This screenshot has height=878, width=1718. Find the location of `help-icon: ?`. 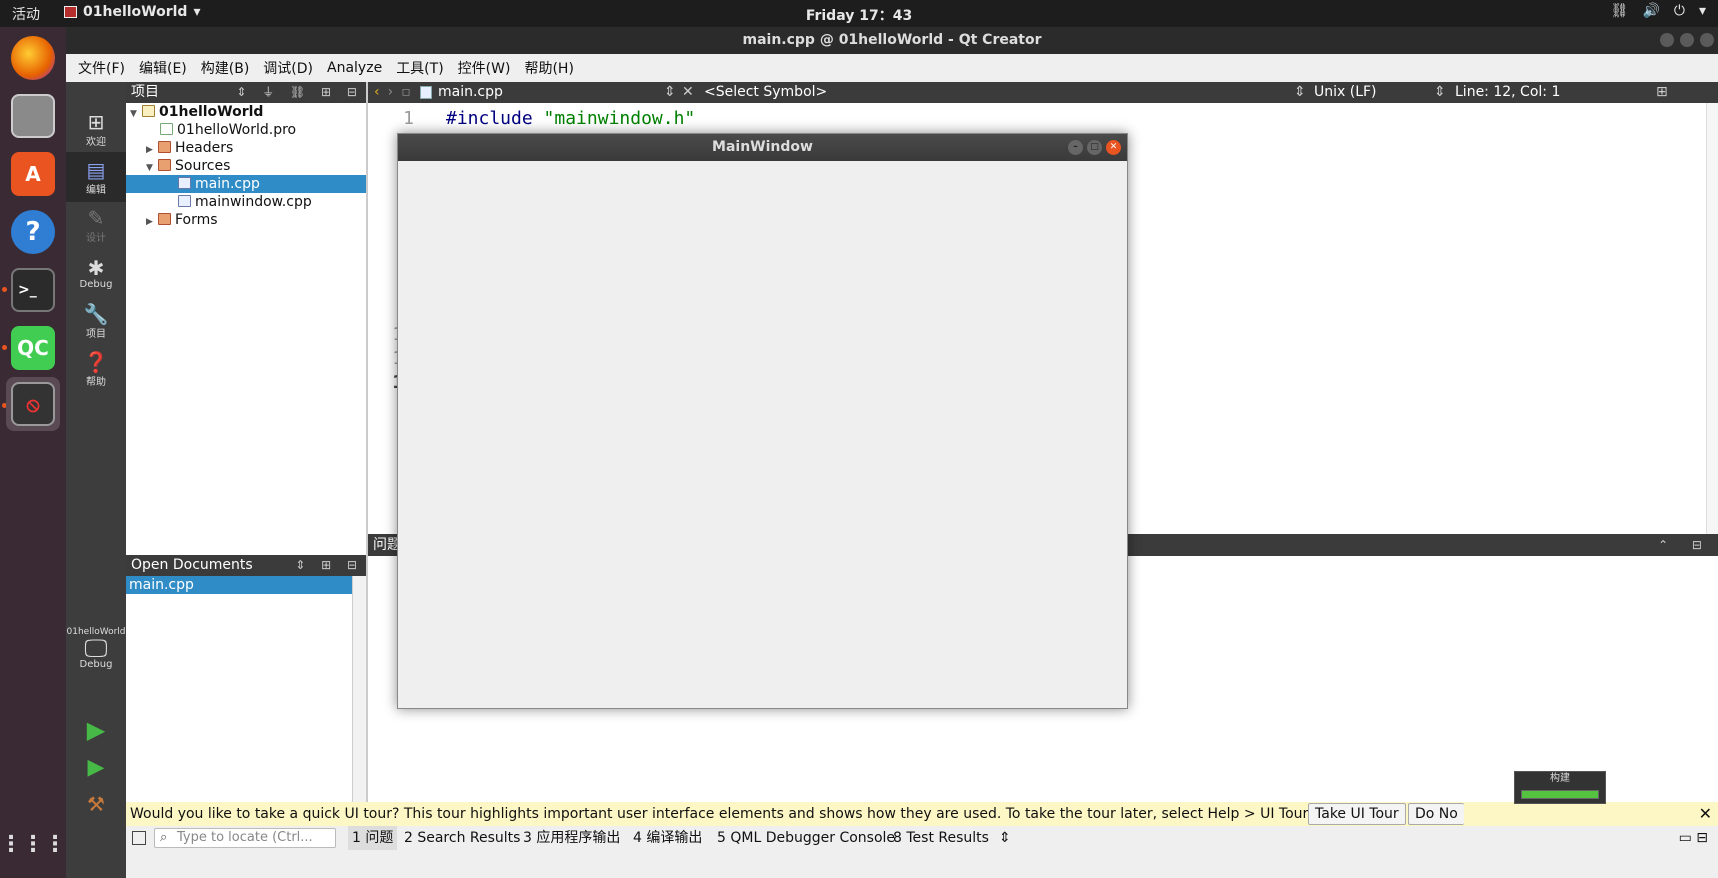

help-icon: ? is located at coordinates (33, 232).